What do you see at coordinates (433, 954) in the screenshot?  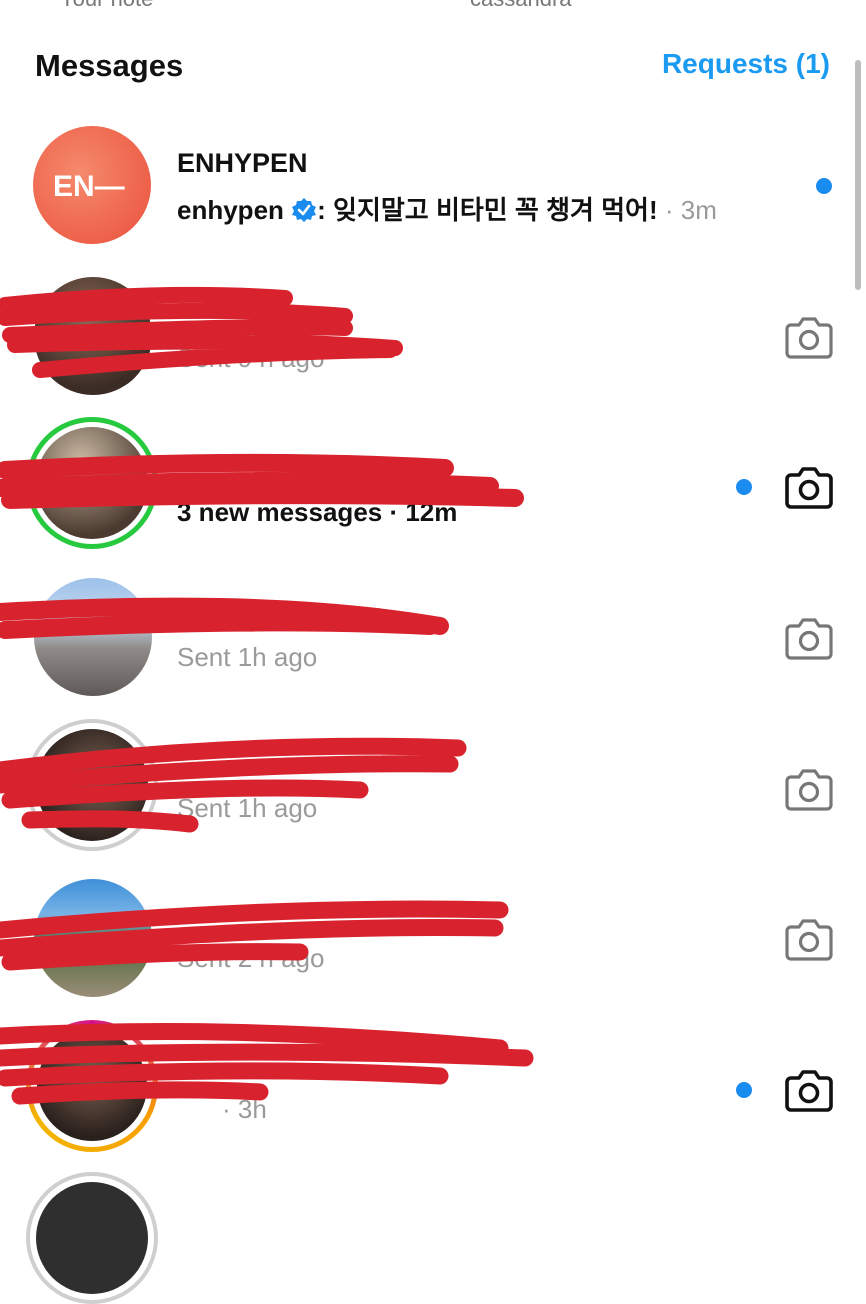 I see `thread-row: Sent 2 h ago` at bounding box center [433, 954].